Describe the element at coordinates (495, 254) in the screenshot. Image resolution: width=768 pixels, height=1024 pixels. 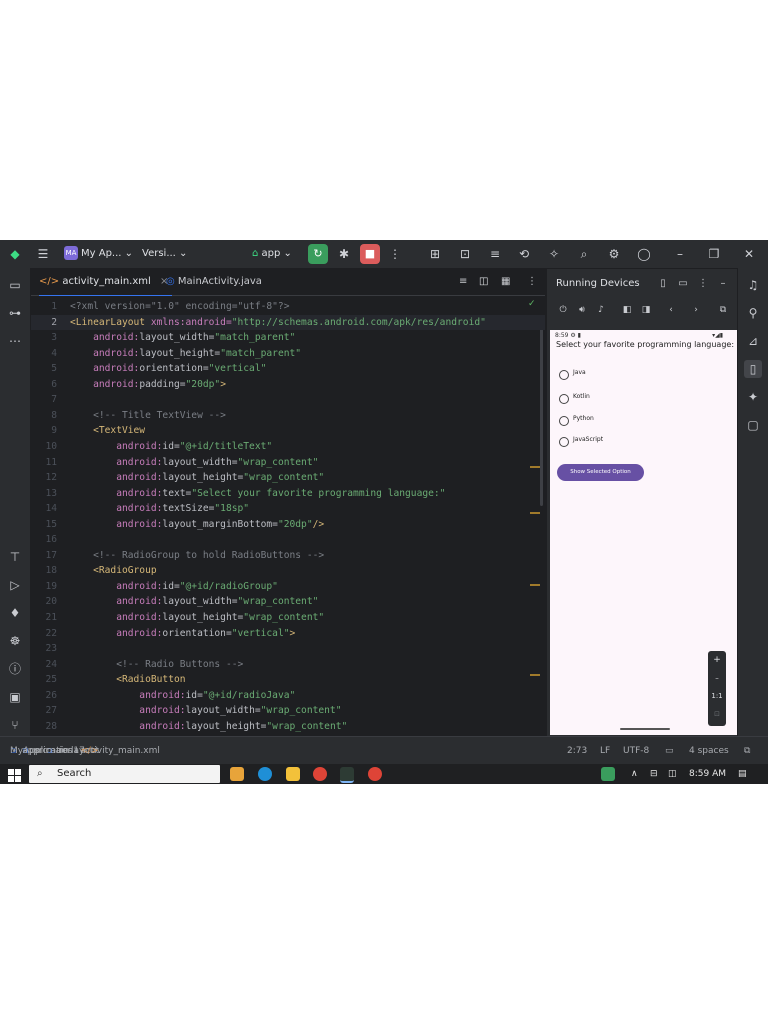
I see `sdk-manager-icon: ≡` at that location.